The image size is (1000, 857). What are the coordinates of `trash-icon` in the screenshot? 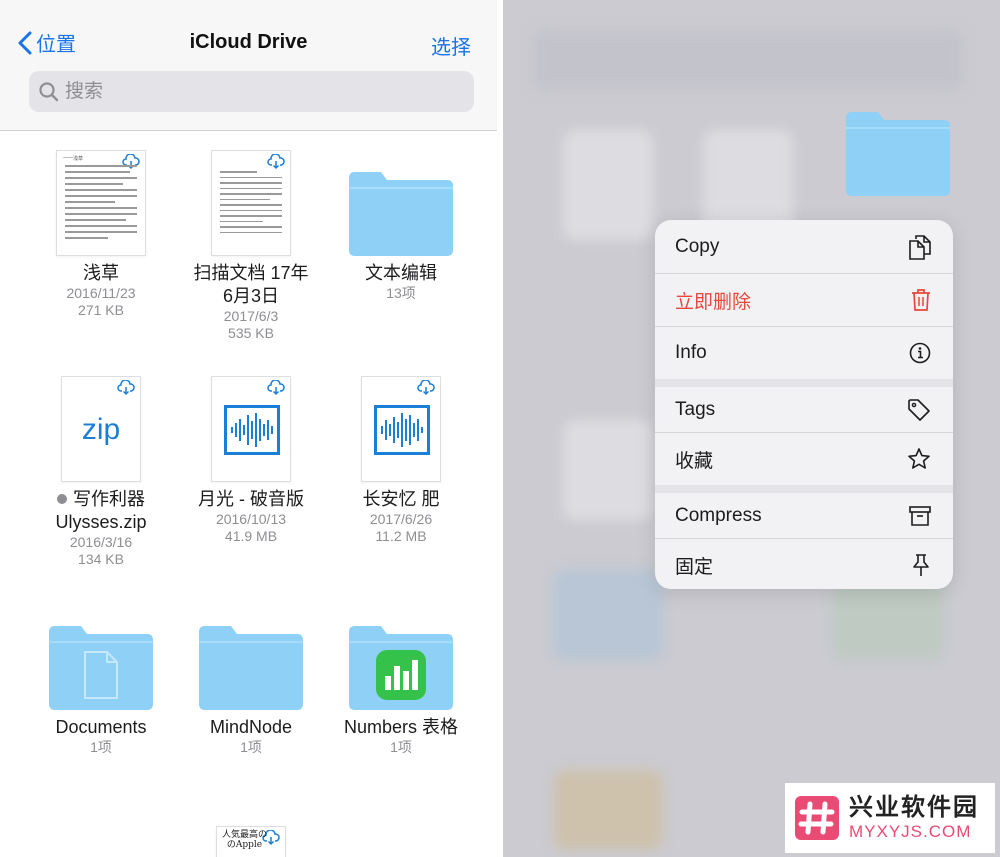 It's located at (921, 300).